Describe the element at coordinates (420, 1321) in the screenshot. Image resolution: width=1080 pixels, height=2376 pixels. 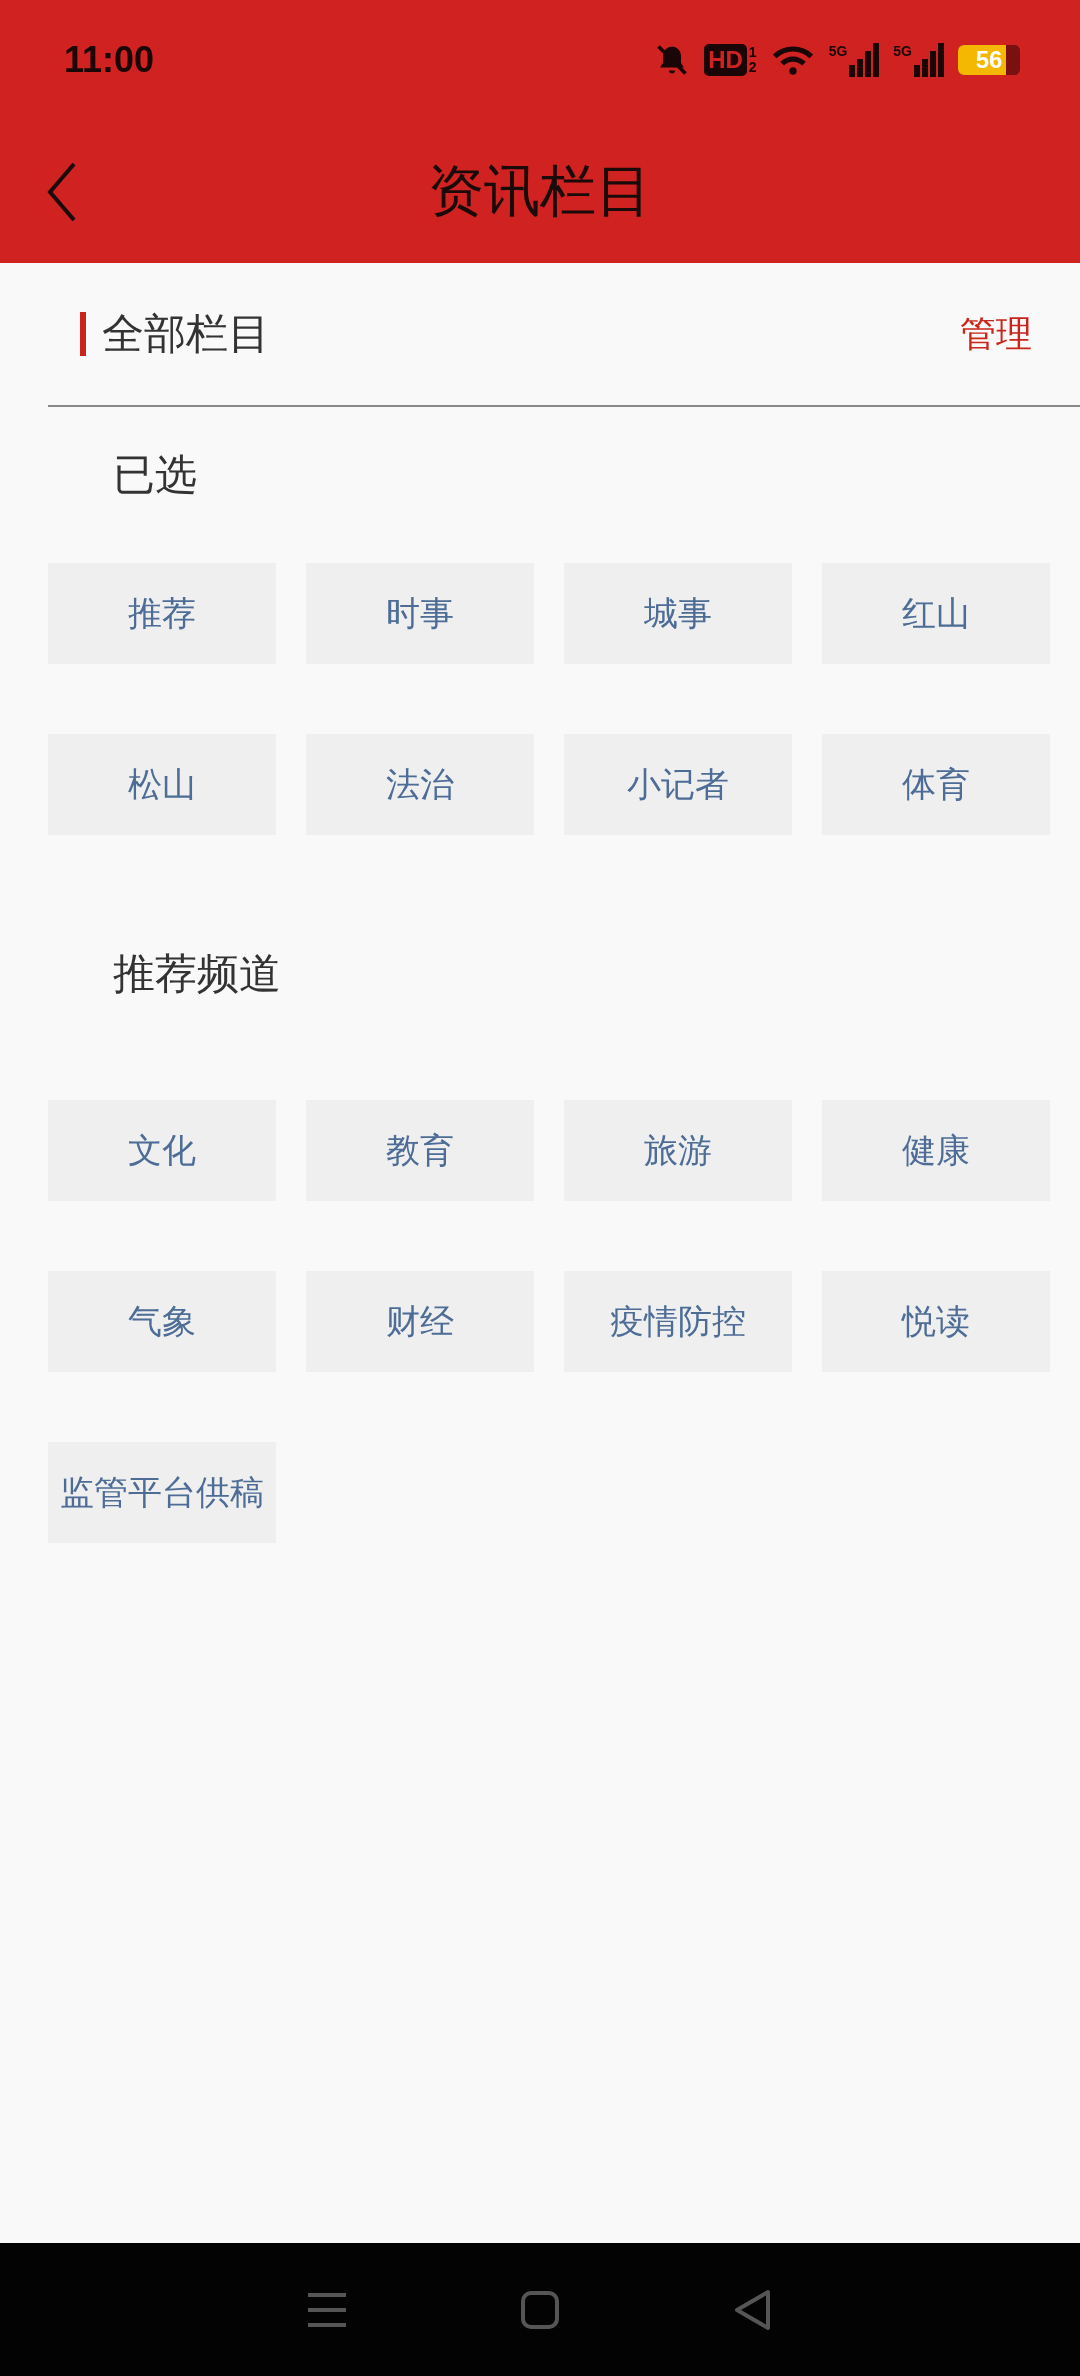
I see `channel-tile: 财经` at that location.